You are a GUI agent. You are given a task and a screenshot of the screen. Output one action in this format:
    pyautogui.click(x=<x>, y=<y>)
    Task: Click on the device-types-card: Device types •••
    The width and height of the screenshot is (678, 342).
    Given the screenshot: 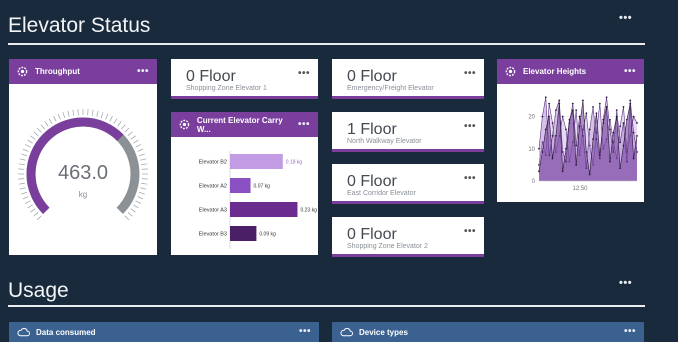 What is the action you would take?
    pyautogui.click(x=488, y=331)
    